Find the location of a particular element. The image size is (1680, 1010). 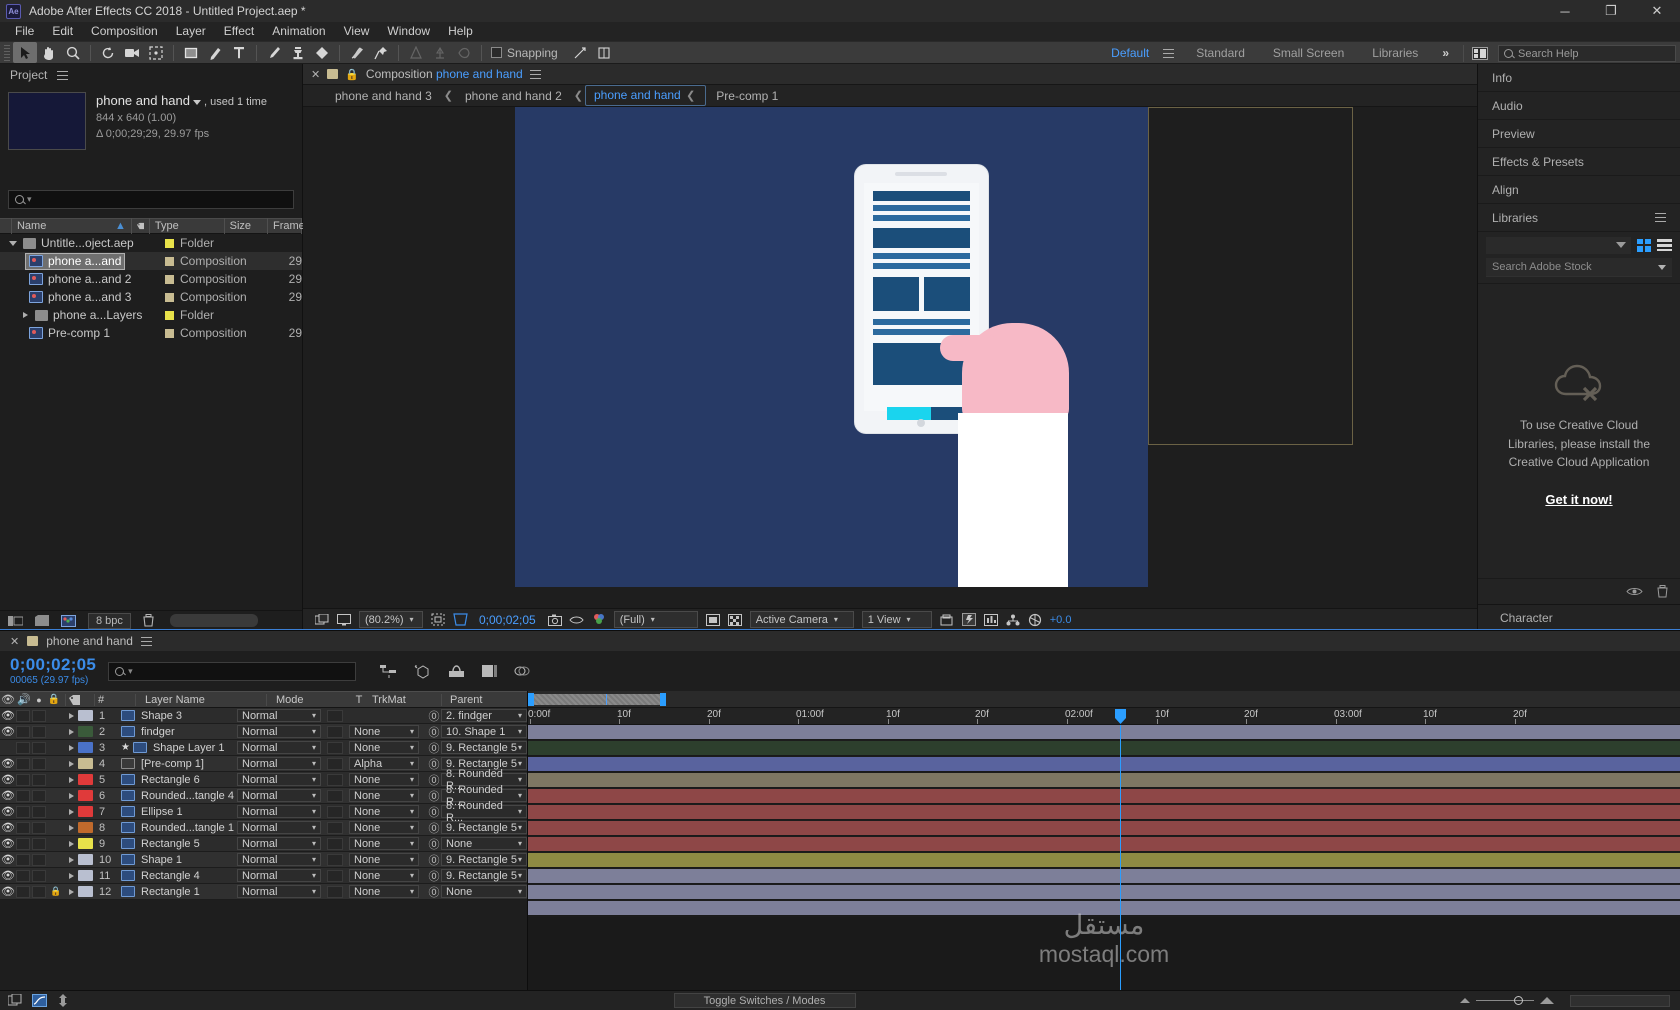

toolbar-grip is located at coordinates (7, 52).